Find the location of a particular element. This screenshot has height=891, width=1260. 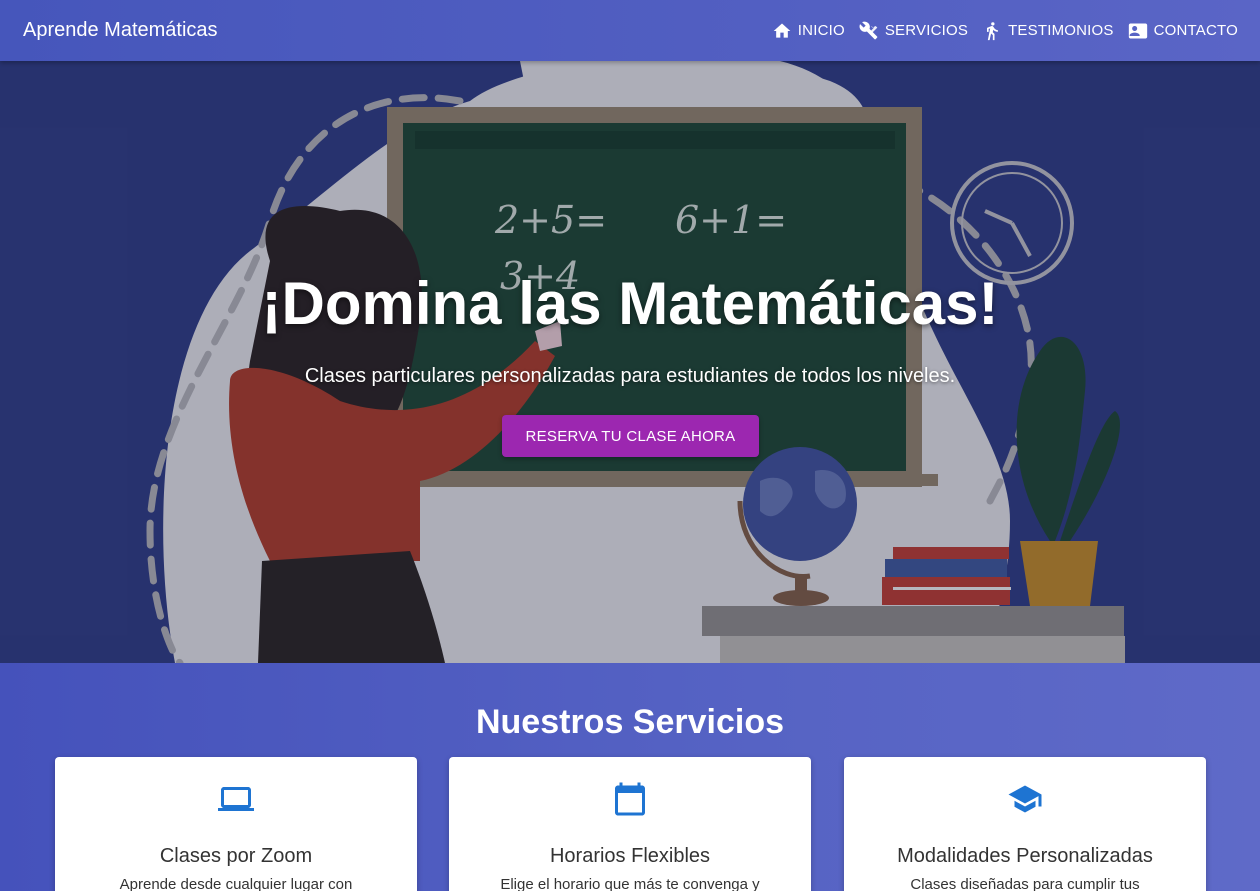

tools-icon is located at coordinates (868, 30).